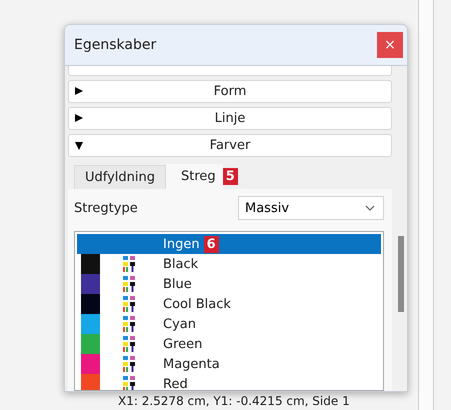 This screenshot has height=410, width=451. Describe the element at coordinates (230, 71) in the screenshot. I see `section-header` at that location.